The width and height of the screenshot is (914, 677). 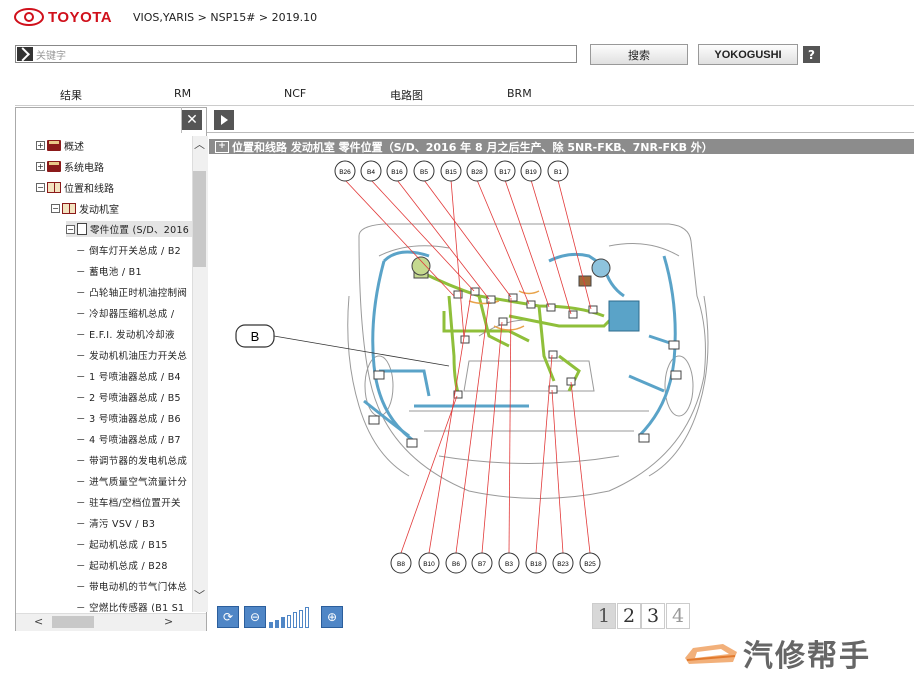 What do you see at coordinates (122, 544) in the screenshot?
I see `tree-leaf: － 起动机总成 / B15` at bounding box center [122, 544].